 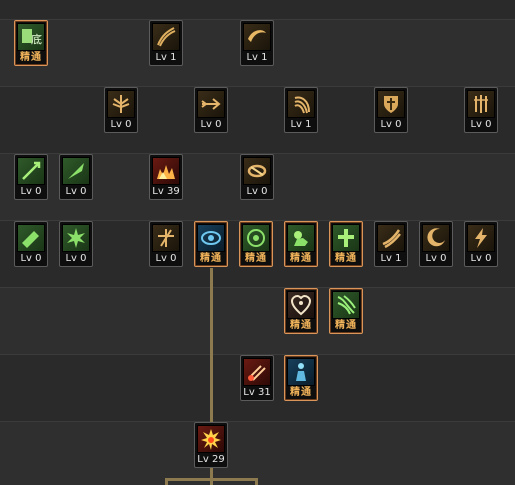 What do you see at coordinates (257, 171) in the screenshot?
I see `golden-ring-icon` at bounding box center [257, 171].